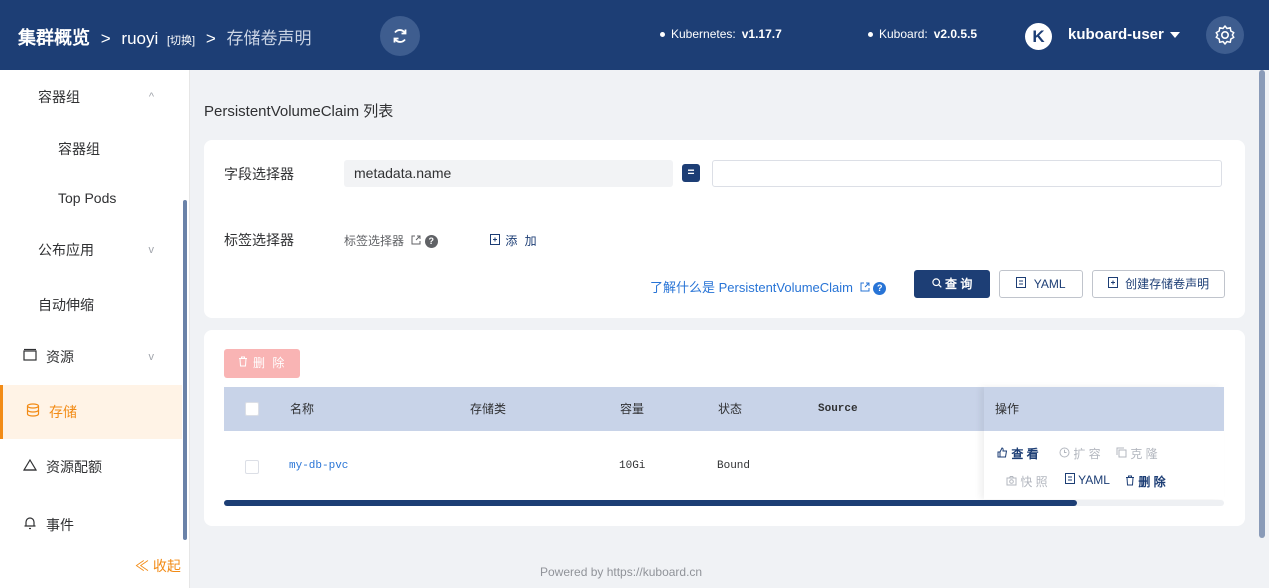 This screenshot has height=588, width=1269. I want to click on add-label-button: 添 加, so click(514, 240).